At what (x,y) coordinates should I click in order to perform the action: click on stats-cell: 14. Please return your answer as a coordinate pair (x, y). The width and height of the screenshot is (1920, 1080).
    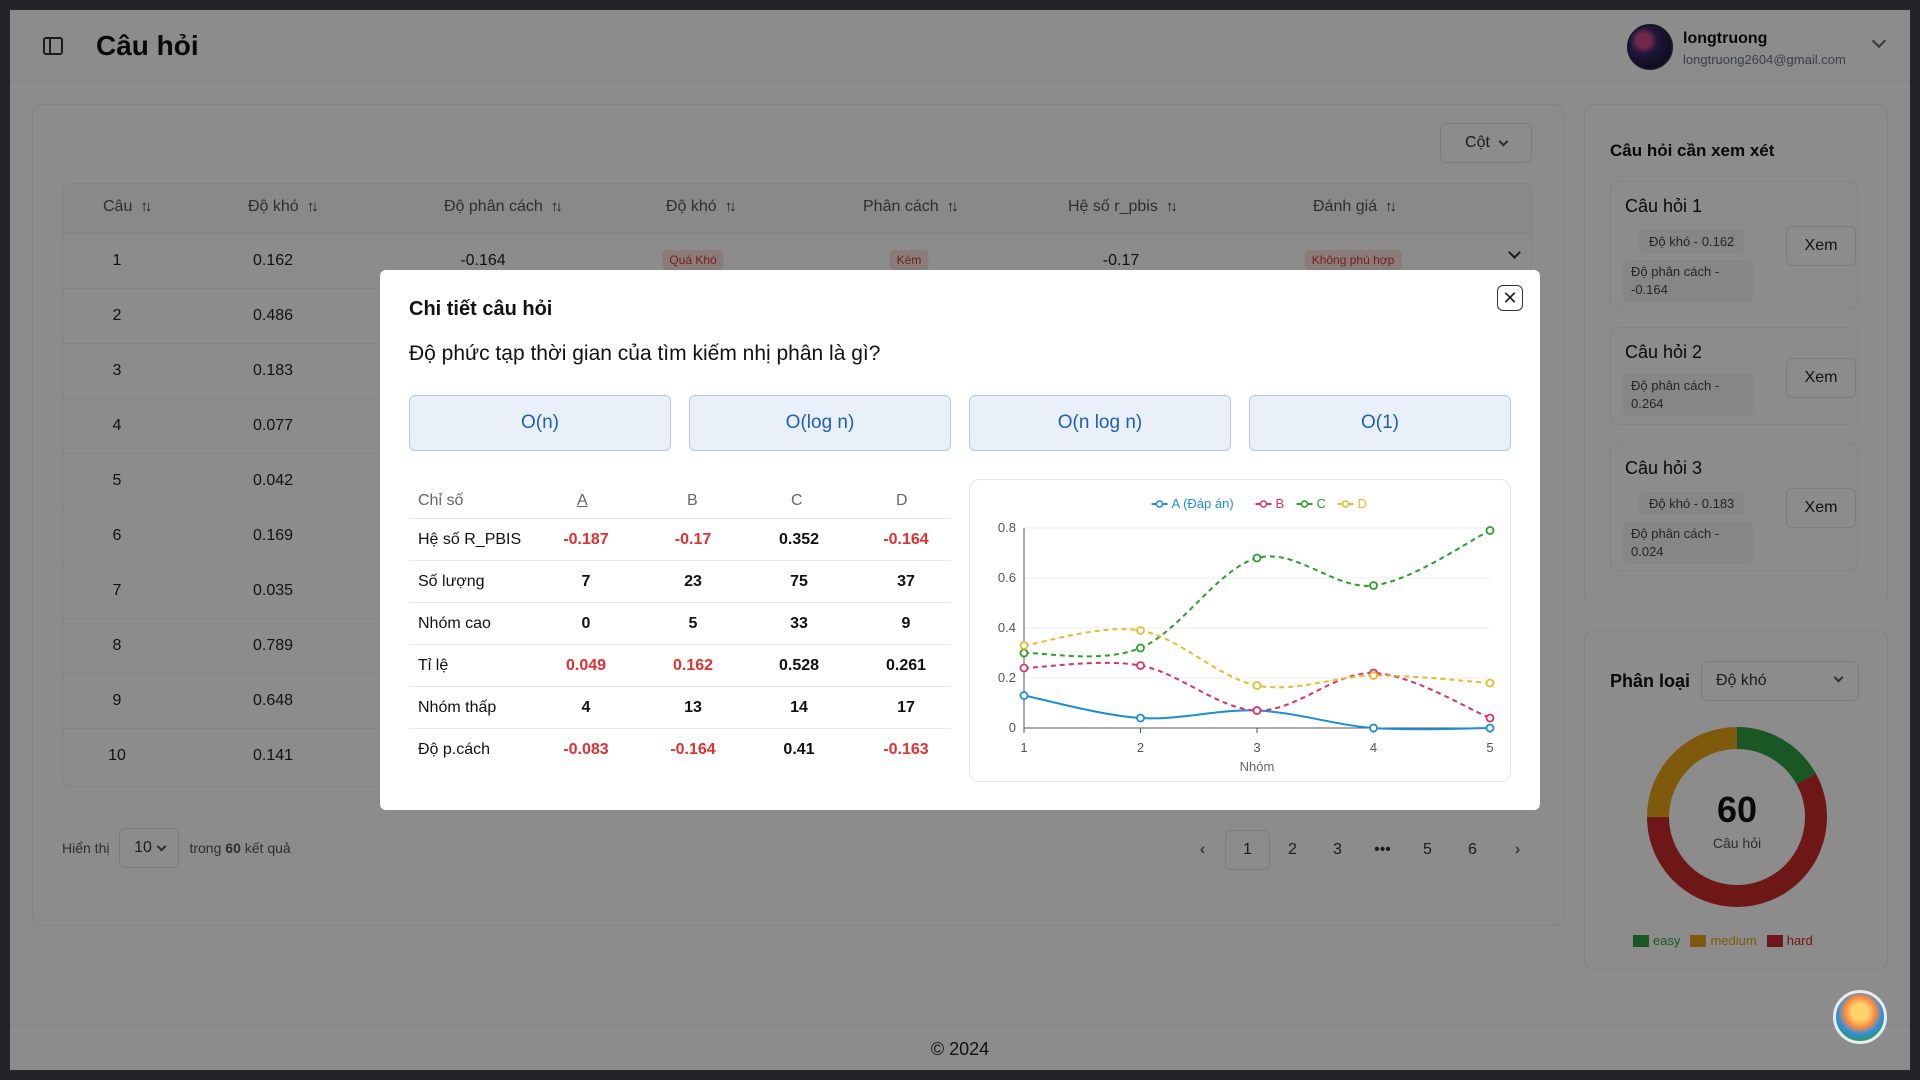
    Looking at the image, I should click on (799, 707).